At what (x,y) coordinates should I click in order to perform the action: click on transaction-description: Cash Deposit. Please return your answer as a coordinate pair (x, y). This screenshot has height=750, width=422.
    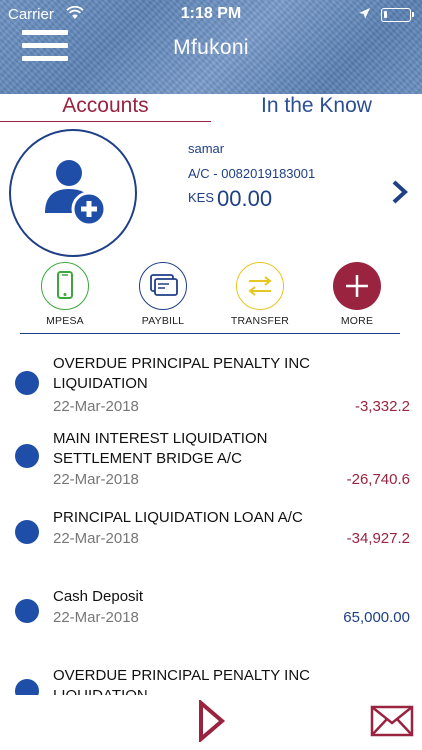
    Looking at the image, I should click on (98, 596).